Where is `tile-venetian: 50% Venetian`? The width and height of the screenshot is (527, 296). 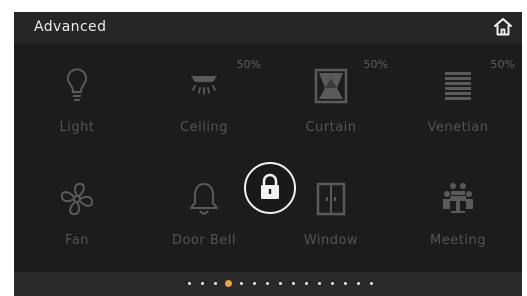
tile-venetian: 50% Venetian is located at coordinates (458, 100).